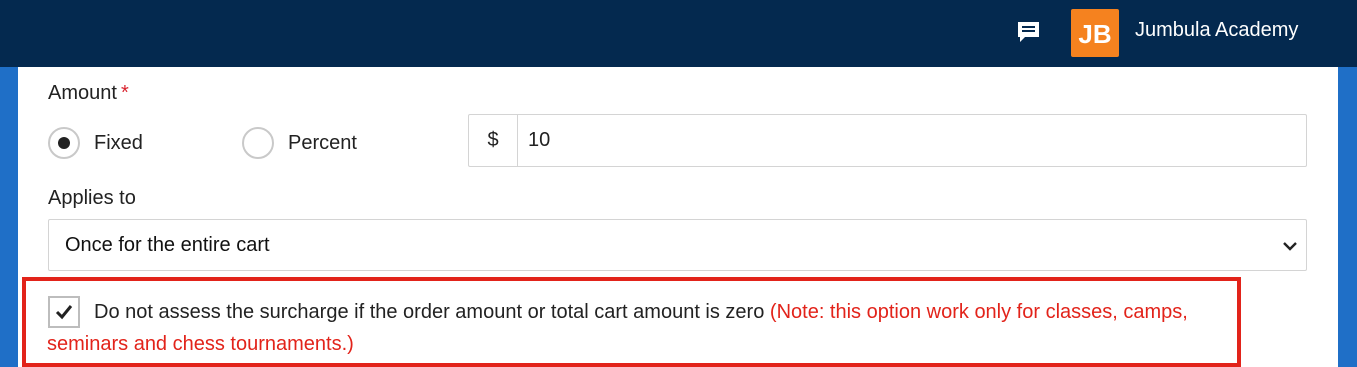 The width and height of the screenshot is (1357, 367). Describe the element at coordinates (258, 143) in the screenshot. I see `percent-radio` at that location.